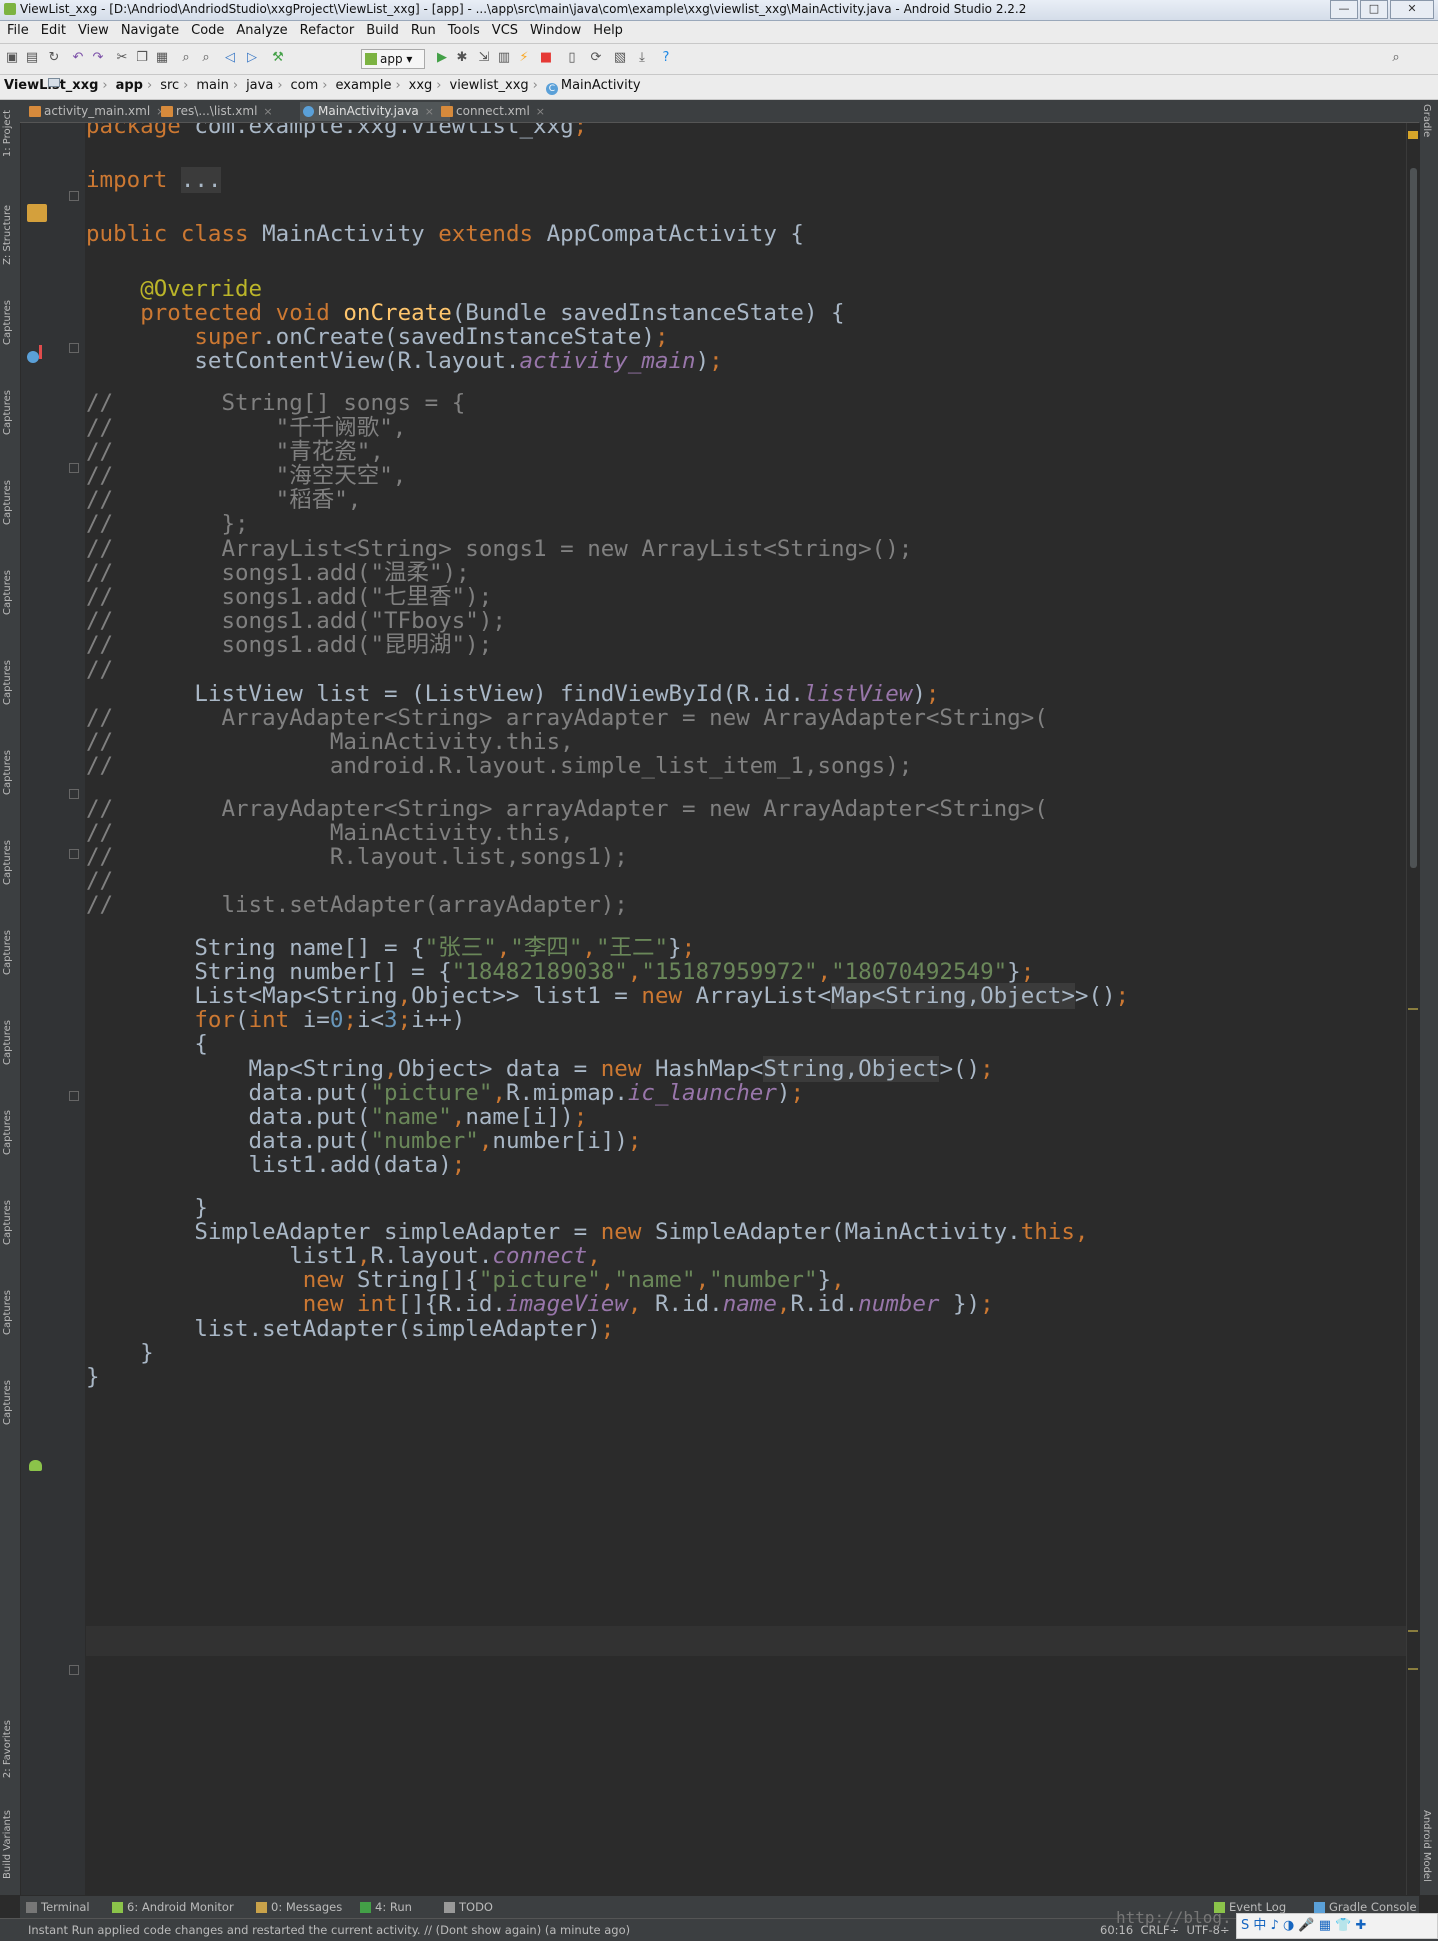 The width and height of the screenshot is (1438, 1941). What do you see at coordinates (98, 111) in the screenshot?
I see `tab-activity-main-xml: activity_main.xml×` at bounding box center [98, 111].